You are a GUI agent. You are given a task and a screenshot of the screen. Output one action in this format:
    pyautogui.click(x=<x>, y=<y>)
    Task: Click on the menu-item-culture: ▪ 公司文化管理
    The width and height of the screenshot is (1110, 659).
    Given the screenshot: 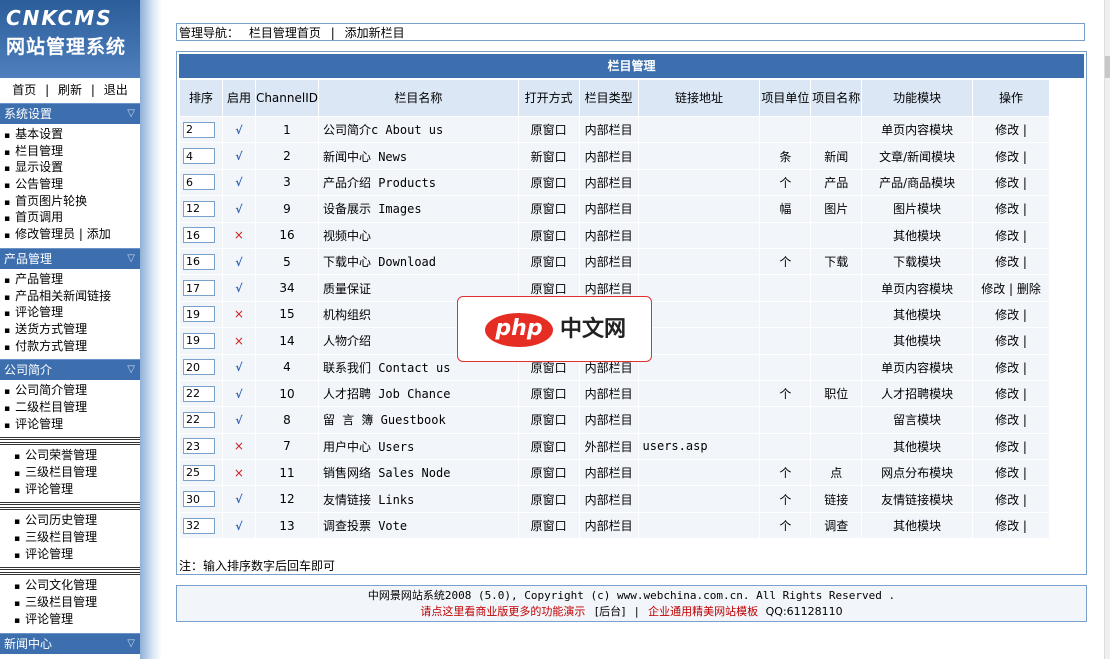 What is the action you would take?
    pyautogui.click(x=70, y=585)
    